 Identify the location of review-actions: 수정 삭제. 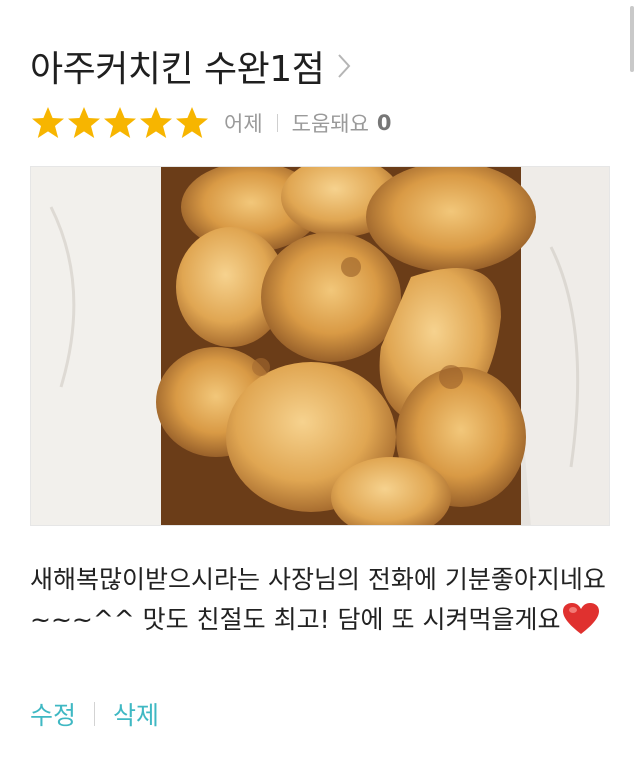
(94, 714).